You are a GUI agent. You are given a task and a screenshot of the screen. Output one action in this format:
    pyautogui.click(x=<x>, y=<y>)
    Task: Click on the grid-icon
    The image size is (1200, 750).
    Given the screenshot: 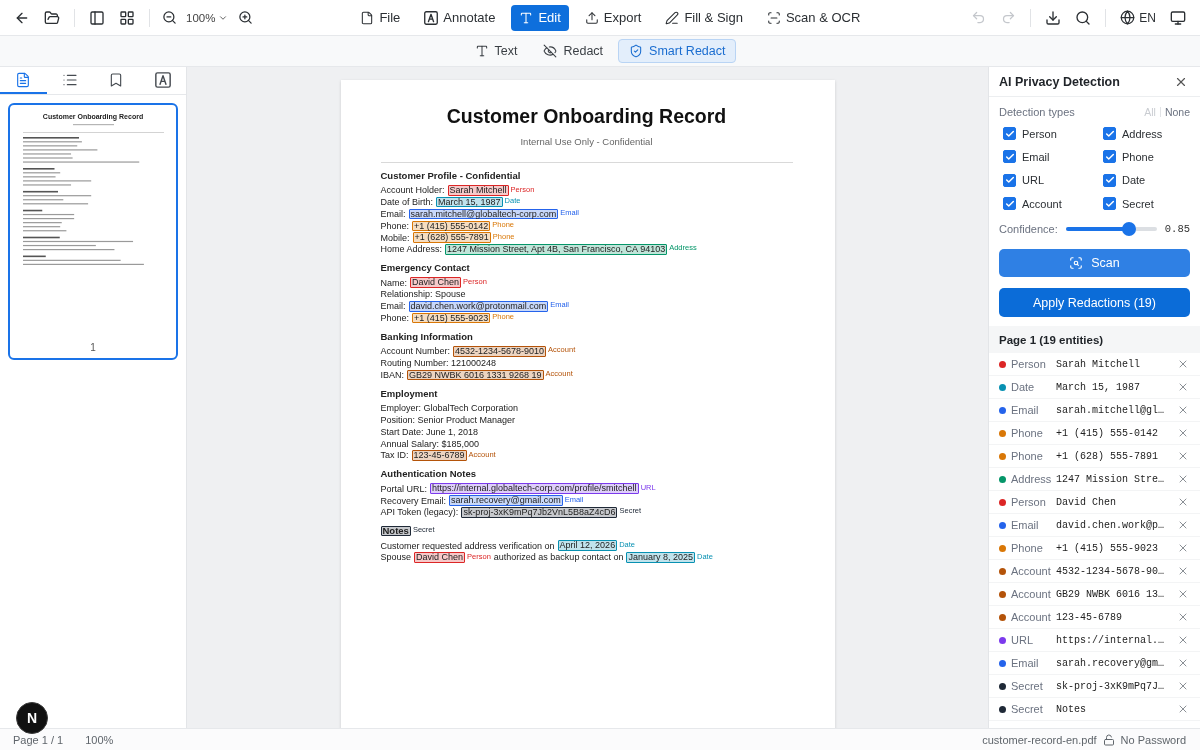 What is the action you would take?
    pyautogui.click(x=127, y=17)
    